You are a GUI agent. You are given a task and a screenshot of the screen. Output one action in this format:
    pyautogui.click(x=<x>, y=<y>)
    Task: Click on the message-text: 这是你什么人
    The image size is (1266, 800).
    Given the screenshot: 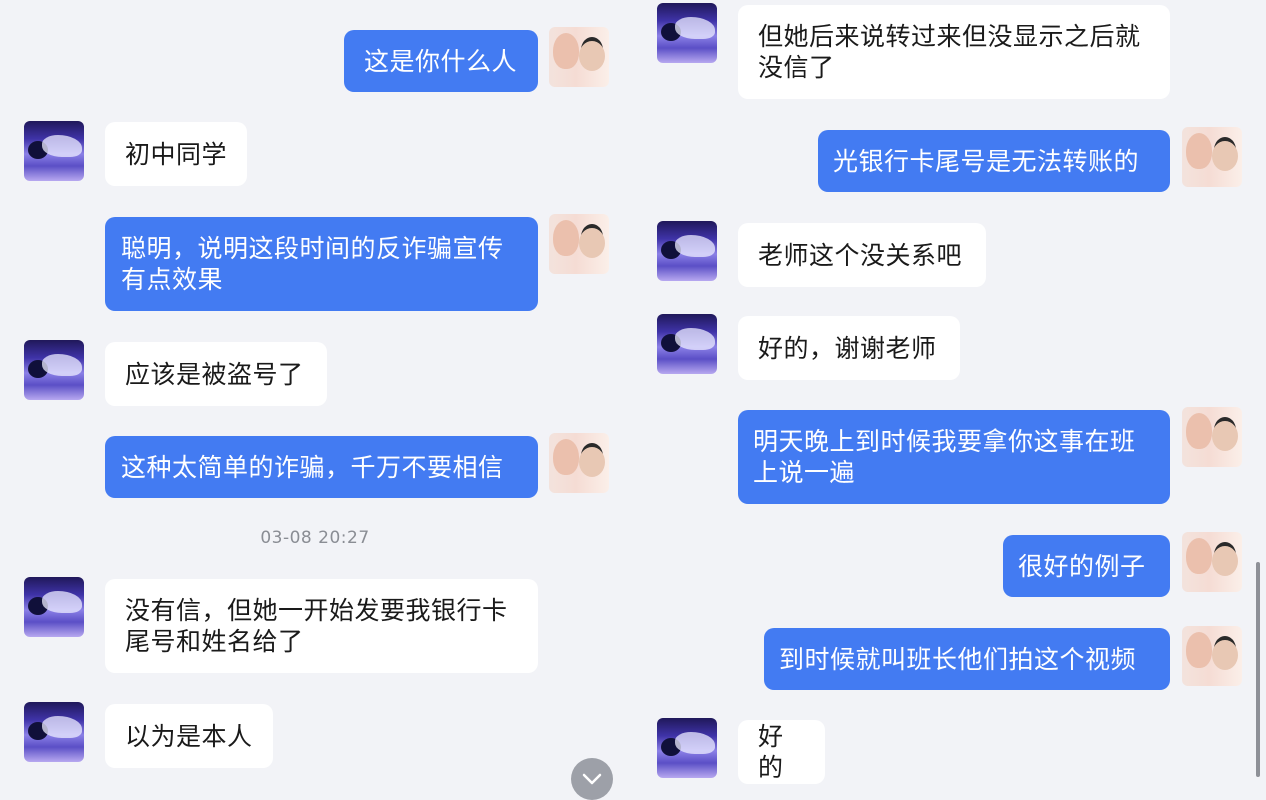 What is the action you would take?
    pyautogui.click(x=441, y=61)
    